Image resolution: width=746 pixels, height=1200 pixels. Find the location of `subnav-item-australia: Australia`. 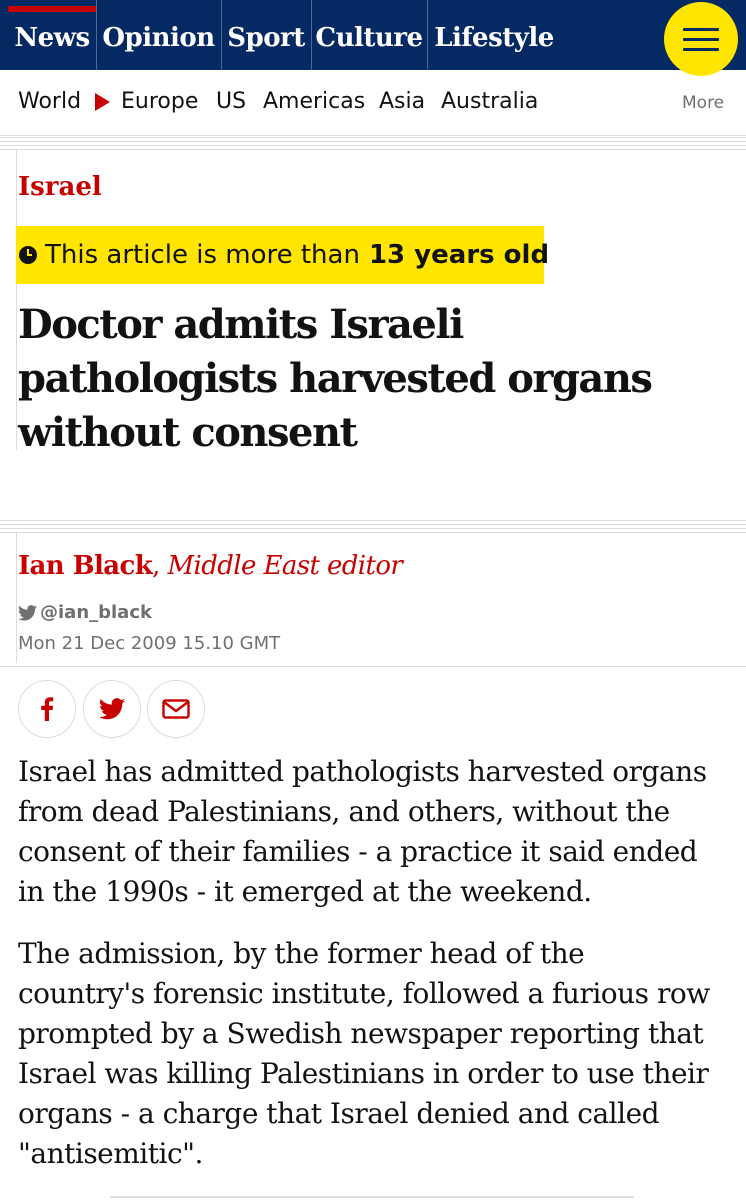

subnav-item-australia: Australia is located at coordinates (489, 101).